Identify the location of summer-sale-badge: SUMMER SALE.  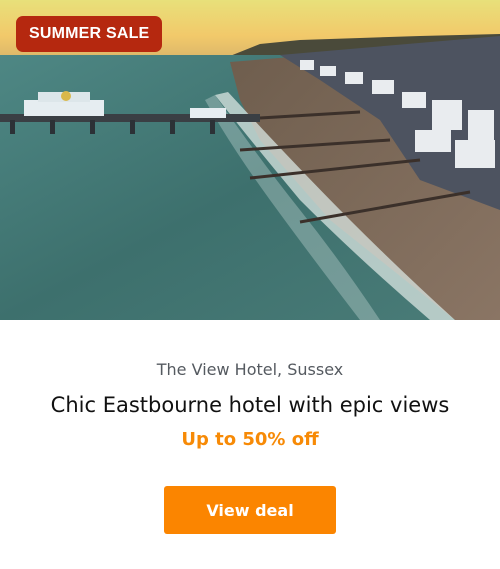
(89, 34).